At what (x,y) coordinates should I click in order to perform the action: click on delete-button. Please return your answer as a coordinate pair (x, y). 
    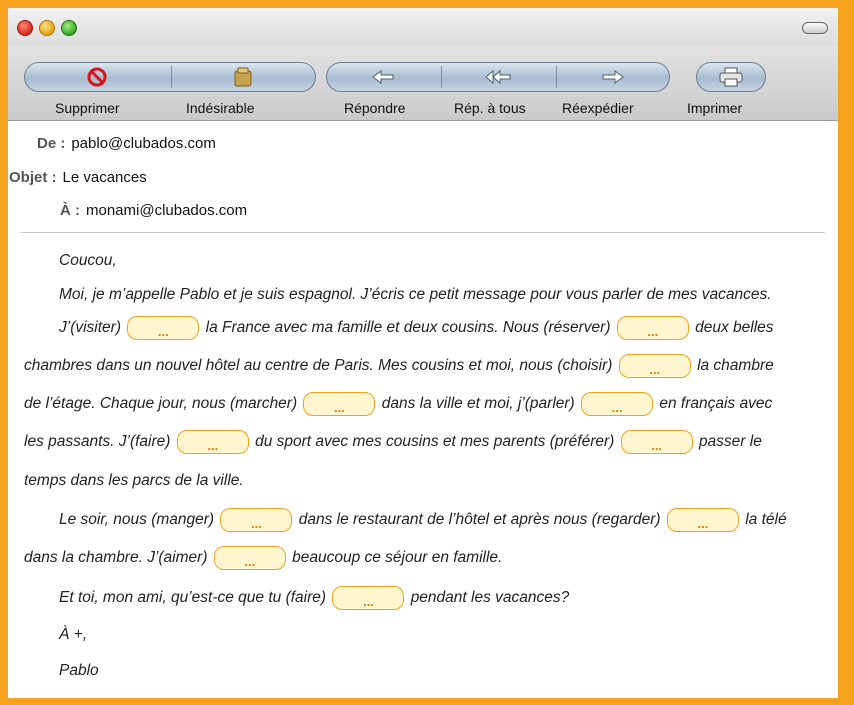
    Looking at the image, I should click on (97, 77).